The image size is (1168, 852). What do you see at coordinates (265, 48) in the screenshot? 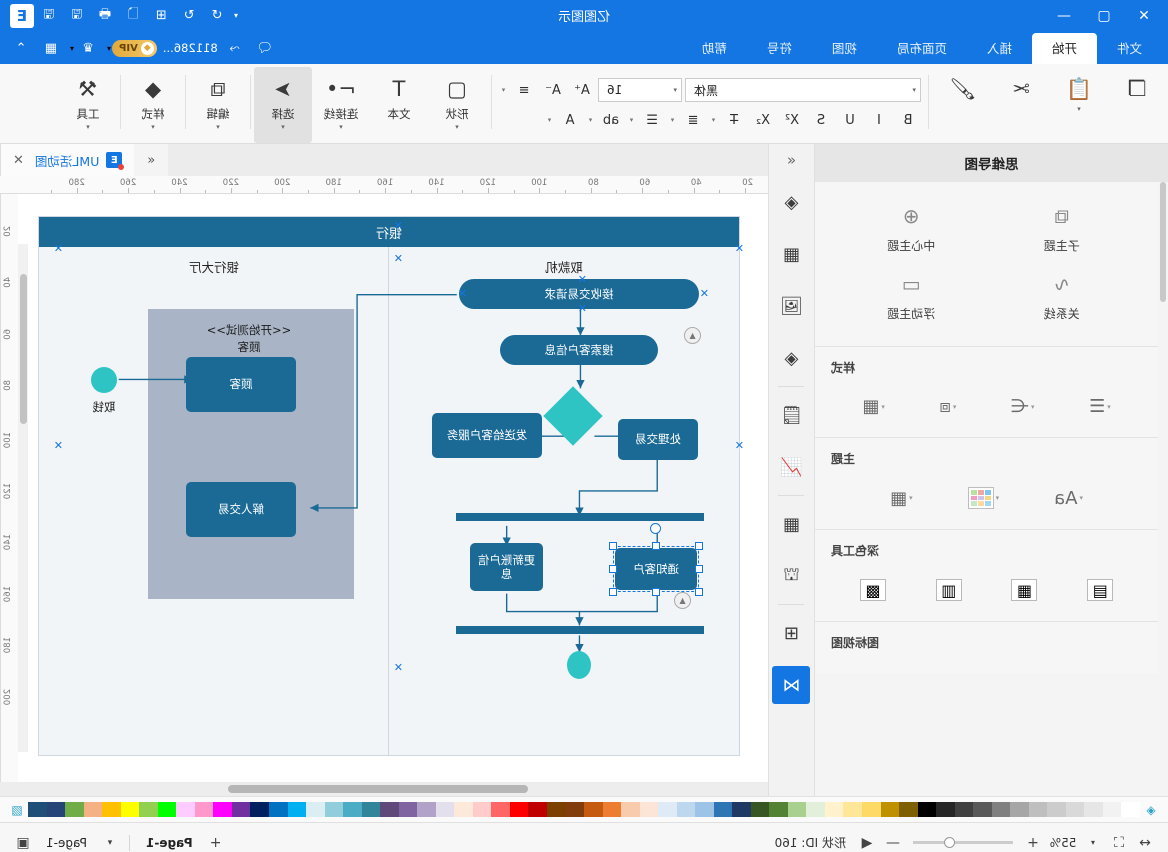
I see `comment-icon: 🗨` at bounding box center [265, 48].